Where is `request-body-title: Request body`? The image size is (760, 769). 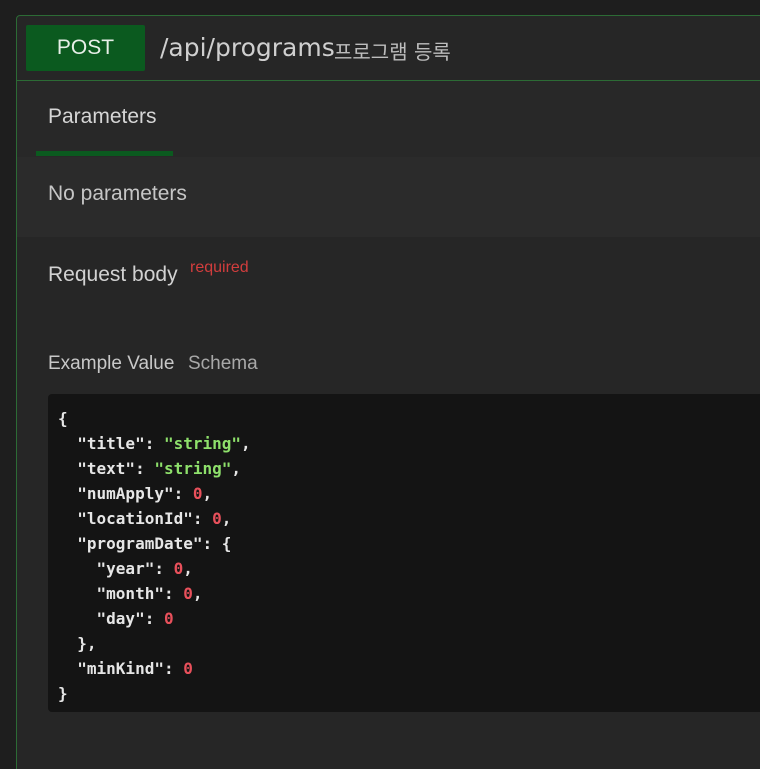
request-body-title: Request body is located at coordinates (113, 274).